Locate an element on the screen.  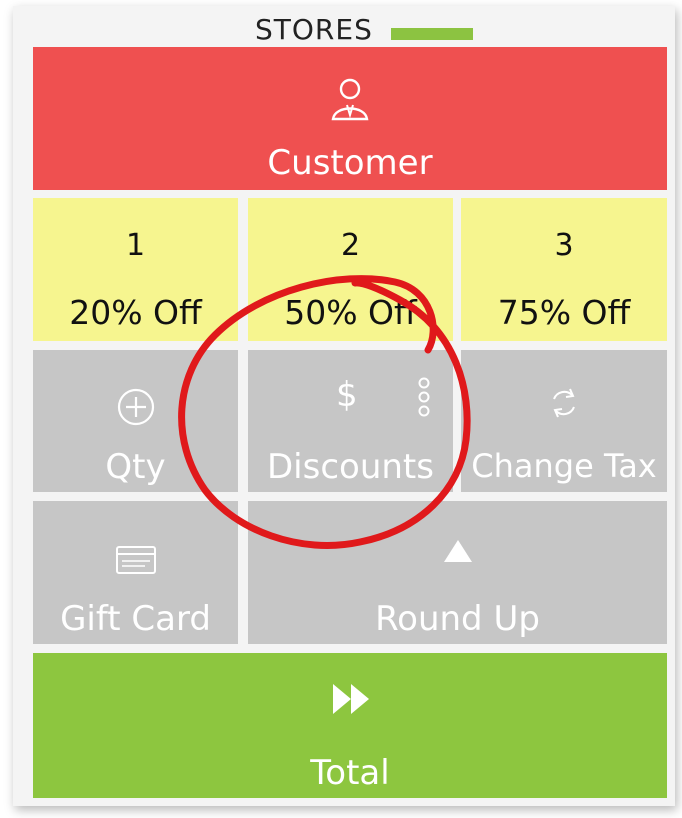
refresh-icon is located at coordinates (564, 403).